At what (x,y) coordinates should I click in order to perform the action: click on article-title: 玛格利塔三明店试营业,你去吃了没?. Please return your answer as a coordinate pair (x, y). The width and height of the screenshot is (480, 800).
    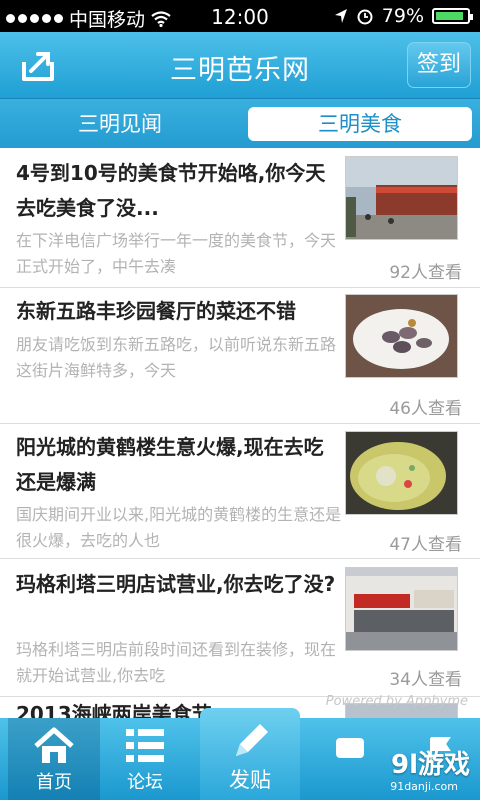
    Looking at the image, I should click on (176, 584).